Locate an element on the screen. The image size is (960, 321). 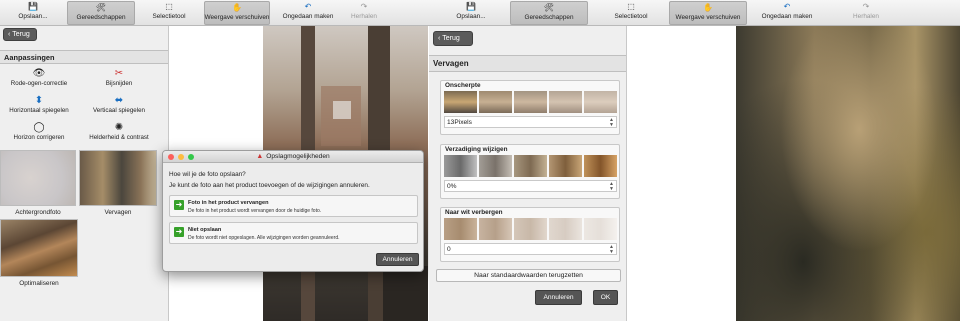
red-eye-correction: 👁 Rode-ogen-correctie is located at coordinates (39, 77).